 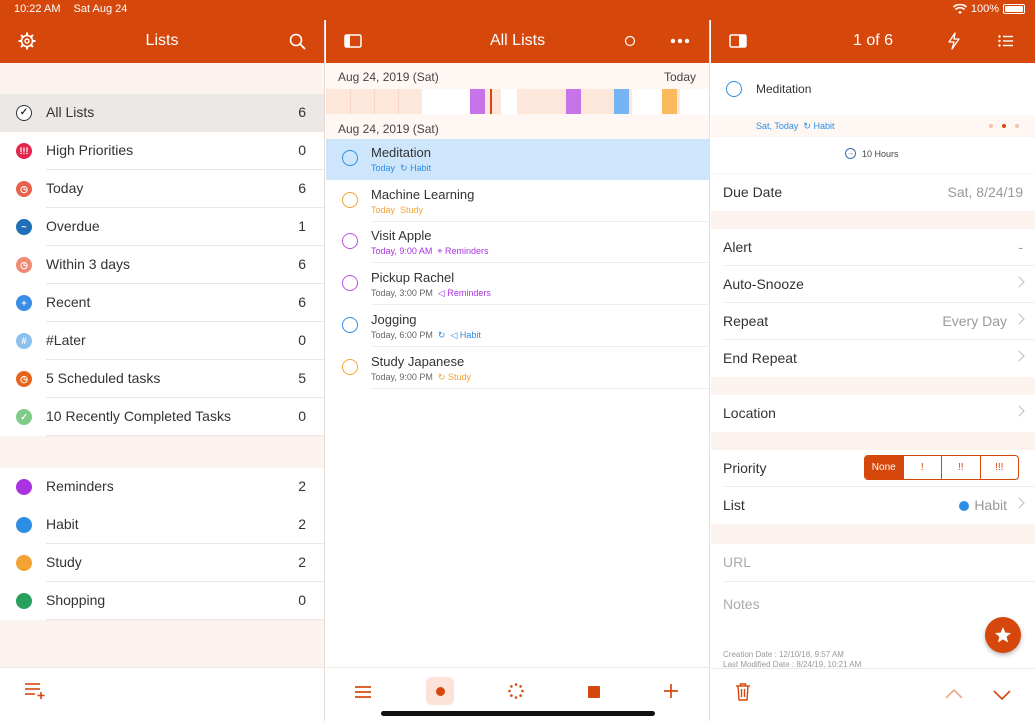 What do you see at coordinates (999, 467) in the screenshot?
I see `priority-high-option: !!!` at bounding box center [999, 467].